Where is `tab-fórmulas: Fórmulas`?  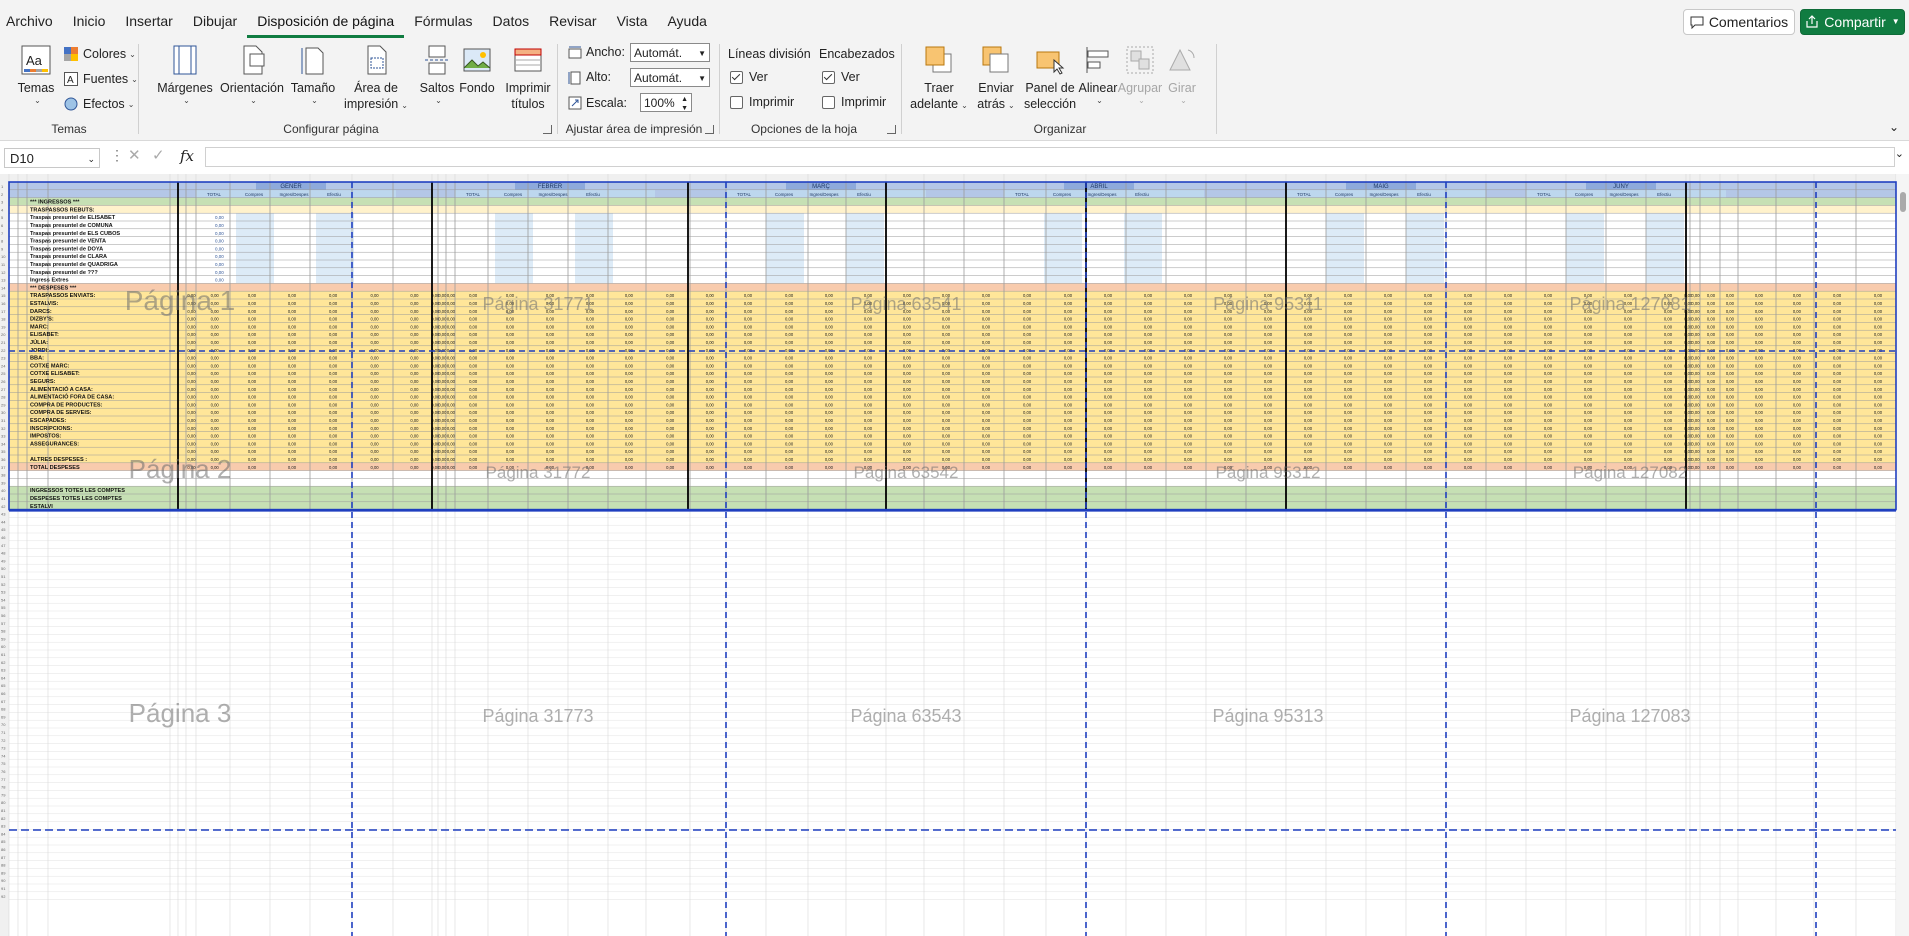 tab-fórmulas: Fórmulas is located at coordinates (443, 24).